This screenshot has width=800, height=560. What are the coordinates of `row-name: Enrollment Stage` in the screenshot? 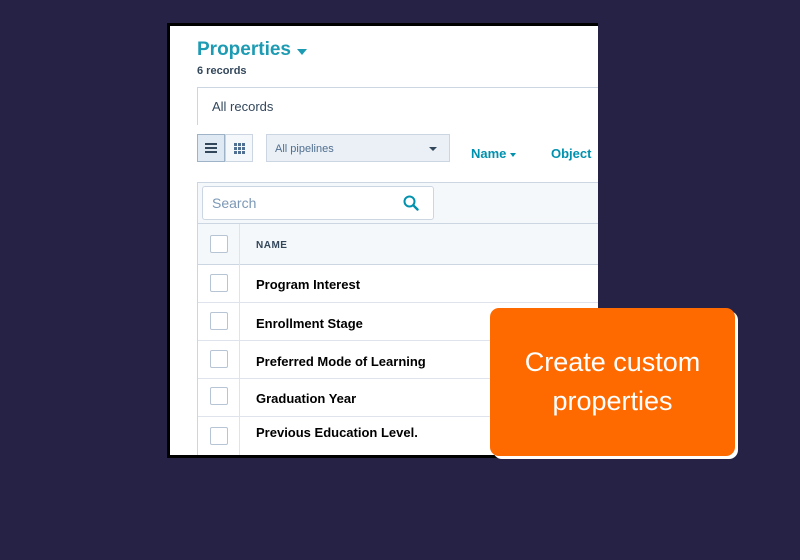 It's located at (309, 323).